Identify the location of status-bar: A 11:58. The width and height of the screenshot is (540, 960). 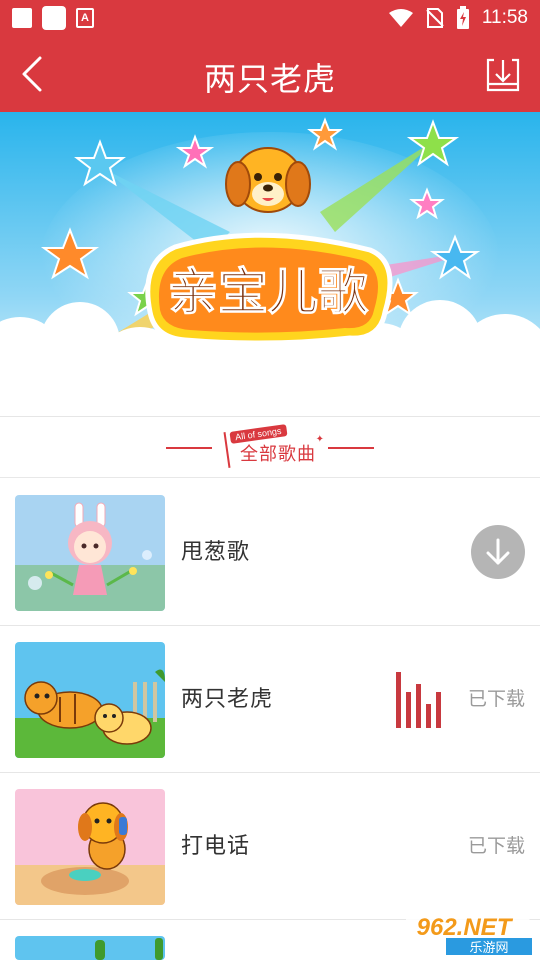
(270, 18).